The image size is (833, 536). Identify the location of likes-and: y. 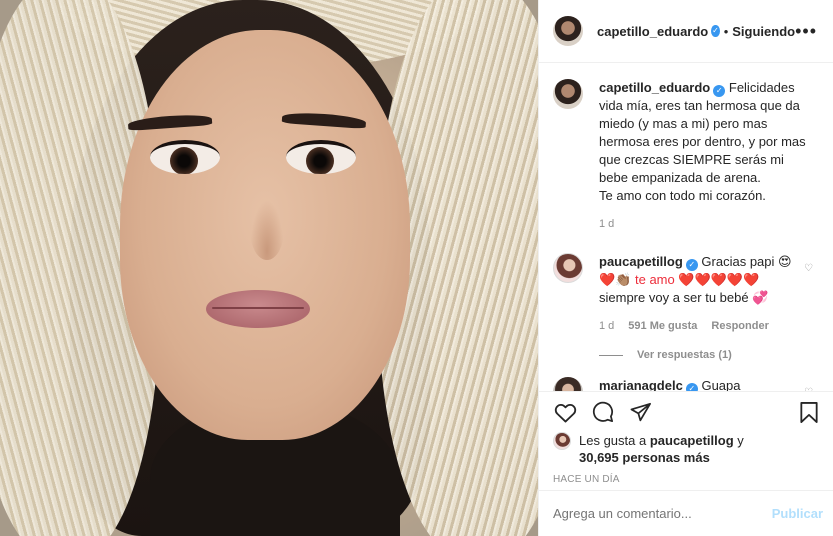
(740, 440).